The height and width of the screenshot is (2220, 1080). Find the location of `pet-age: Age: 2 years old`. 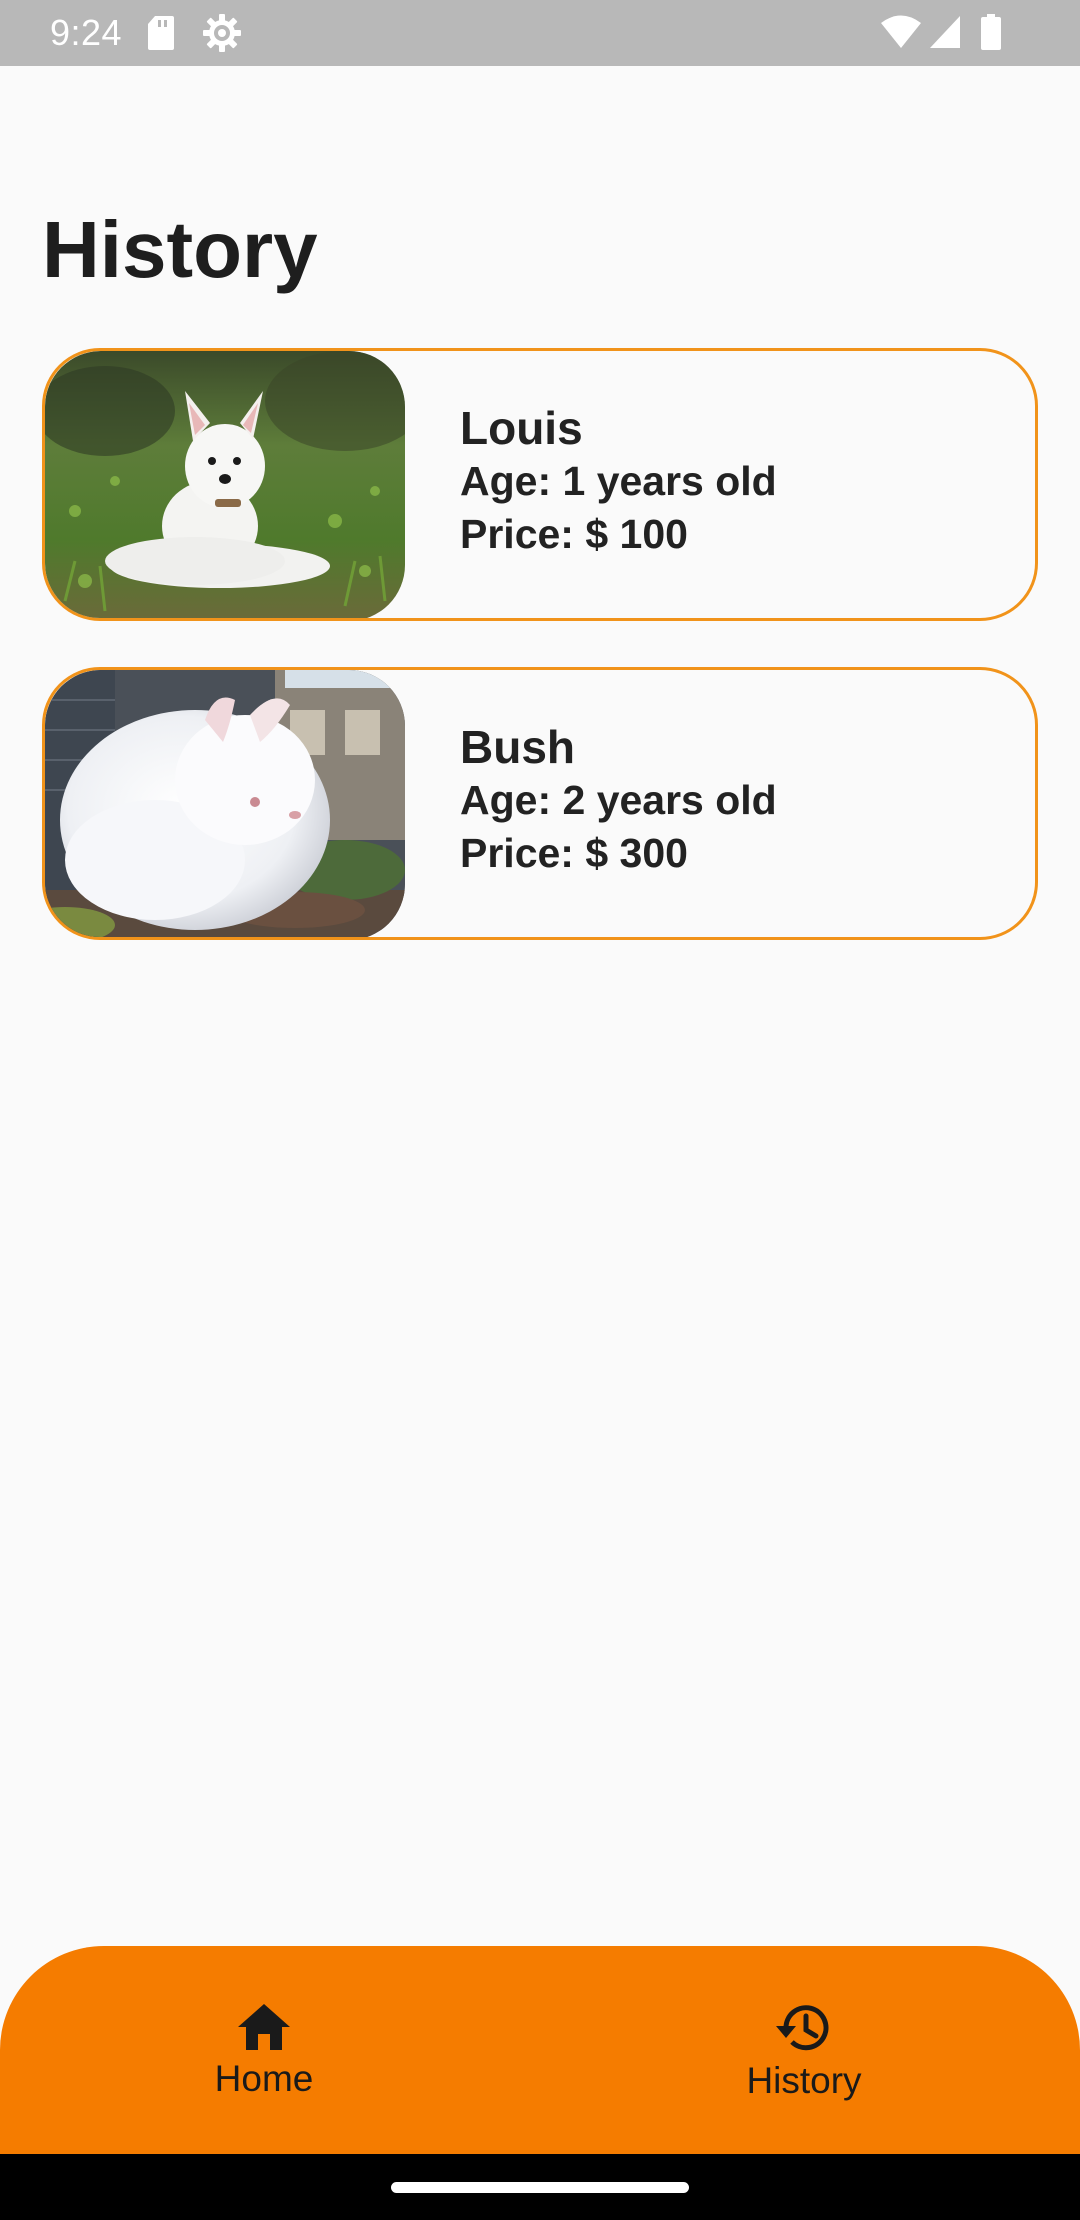

pet-age: Age: 2 years old is located at coordinates (618, 800).